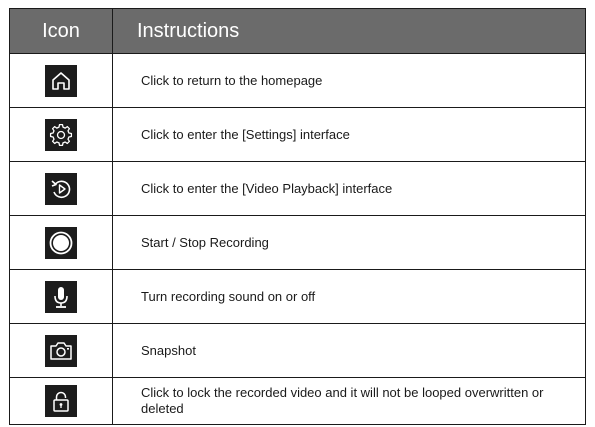 This screenshot has height=427, width=595. What do you see at coordinates (61, 188) in the screenshot?
I see `playback-icon` at bounding box center [61, 188].